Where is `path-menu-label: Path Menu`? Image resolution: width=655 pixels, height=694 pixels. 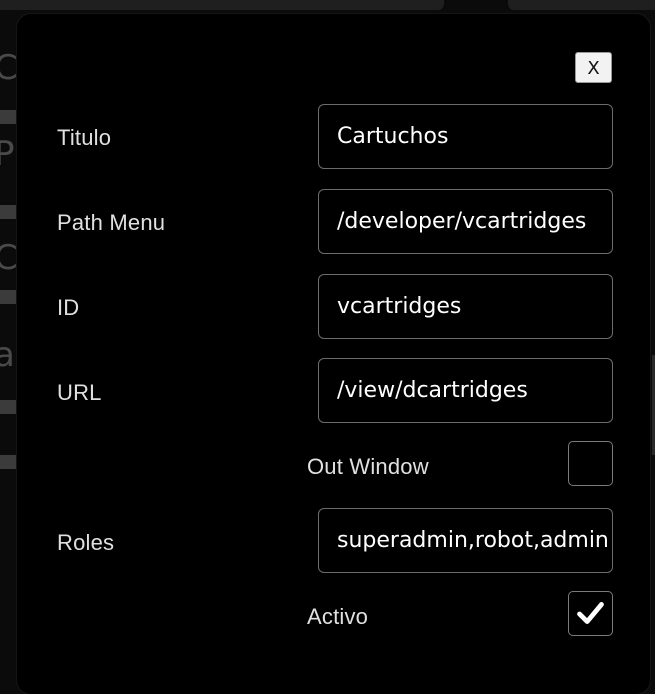 path-menu-label: Path Menu is located at coordinates (111, 222).